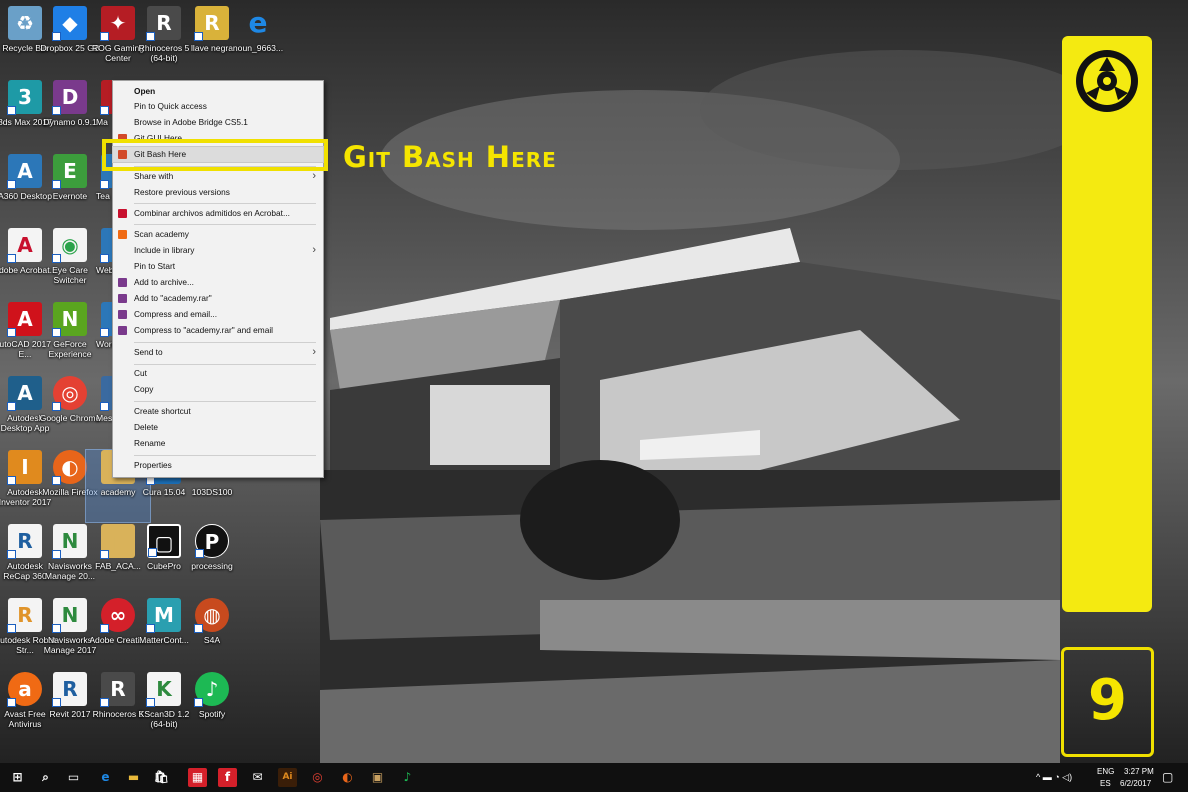  Describe the element at coordinates (212, 708) in the screenshot. I see `spotify-icon: ♪ Spotify` at that location.